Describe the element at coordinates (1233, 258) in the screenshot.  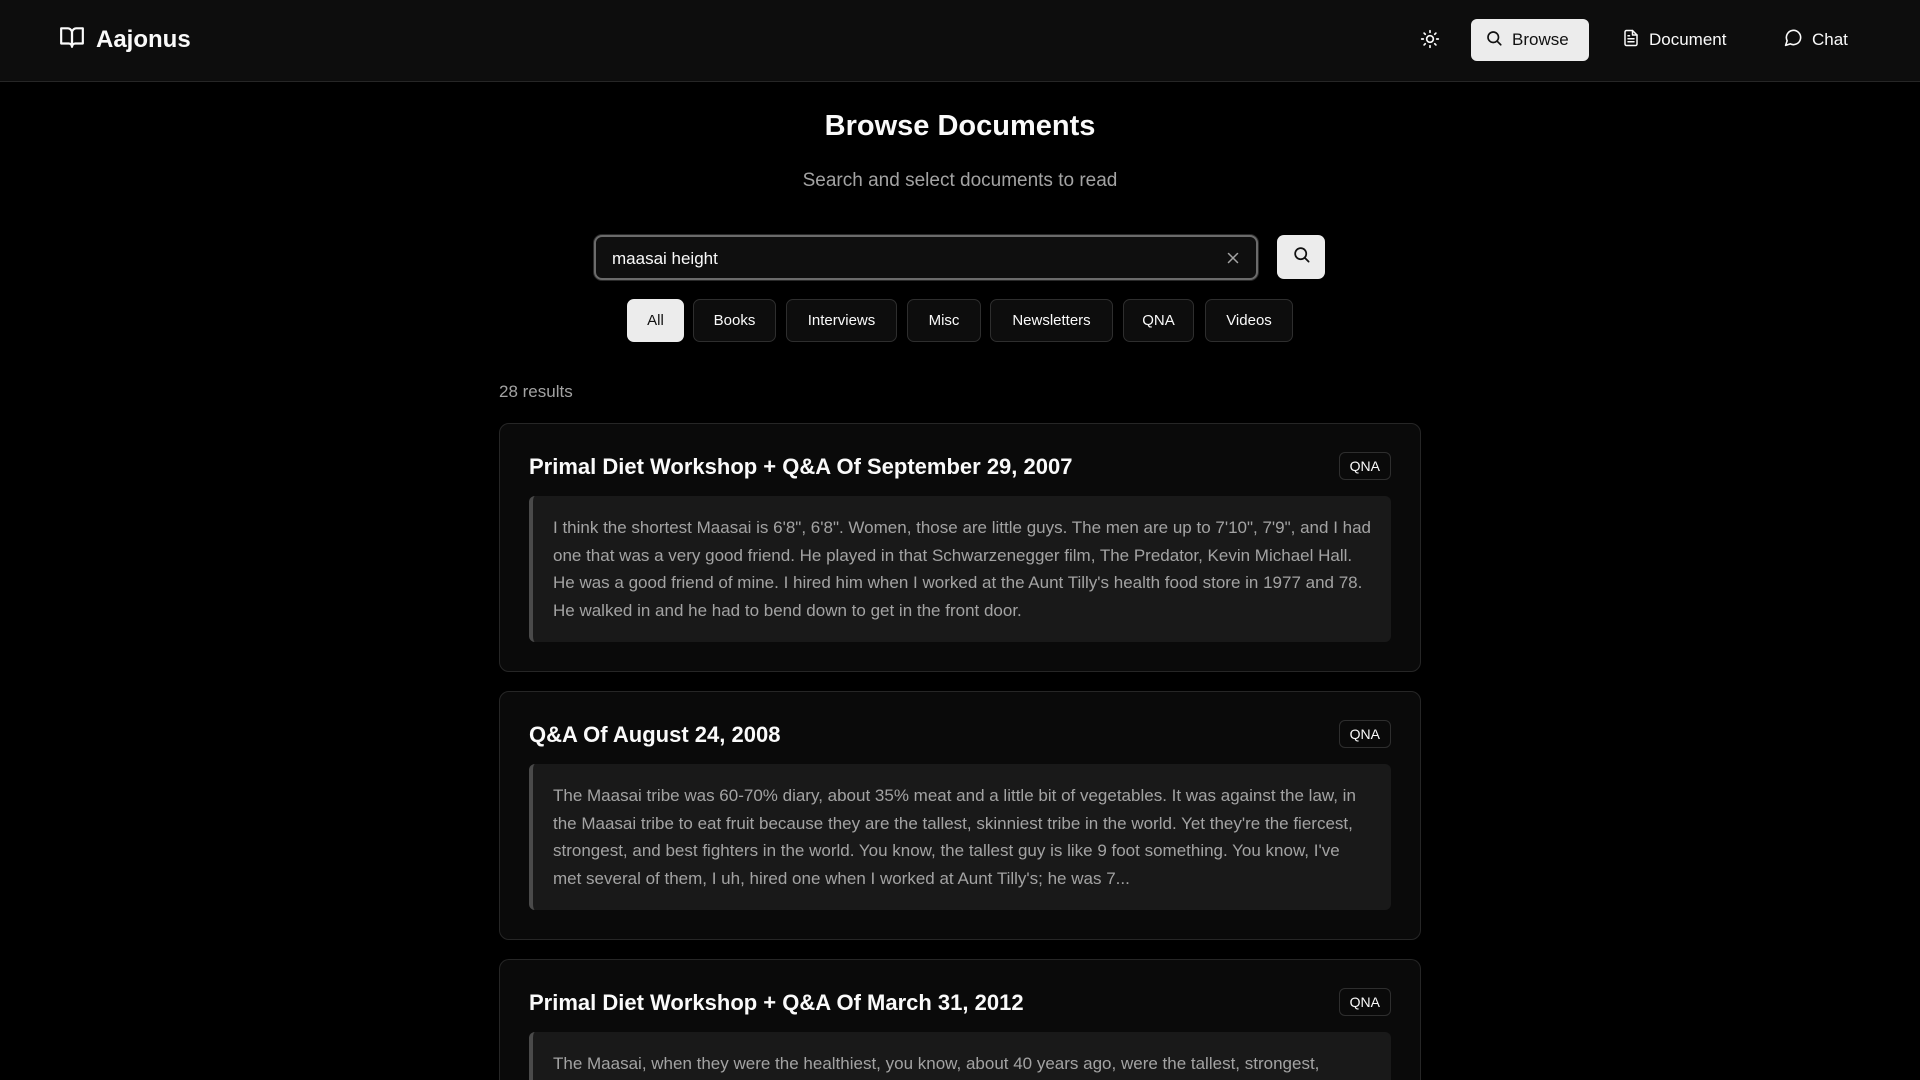
I see `clear-search-icon` at that location.